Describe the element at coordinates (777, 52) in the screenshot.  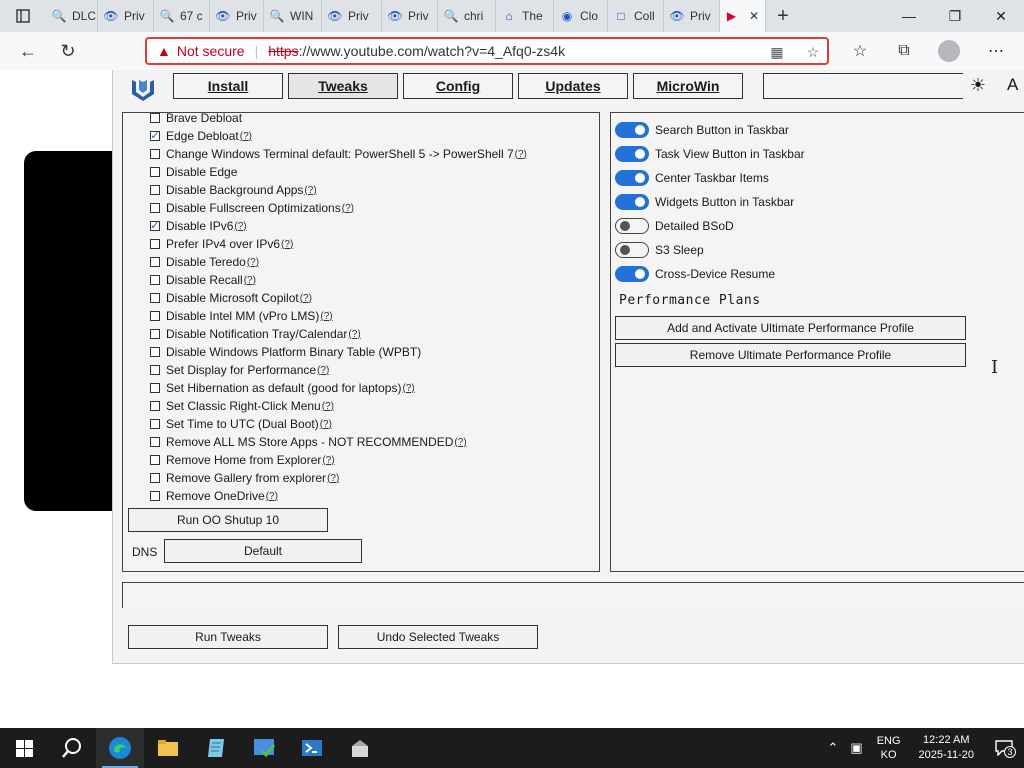
I see `apps-grid-icon: ▦` at that location.